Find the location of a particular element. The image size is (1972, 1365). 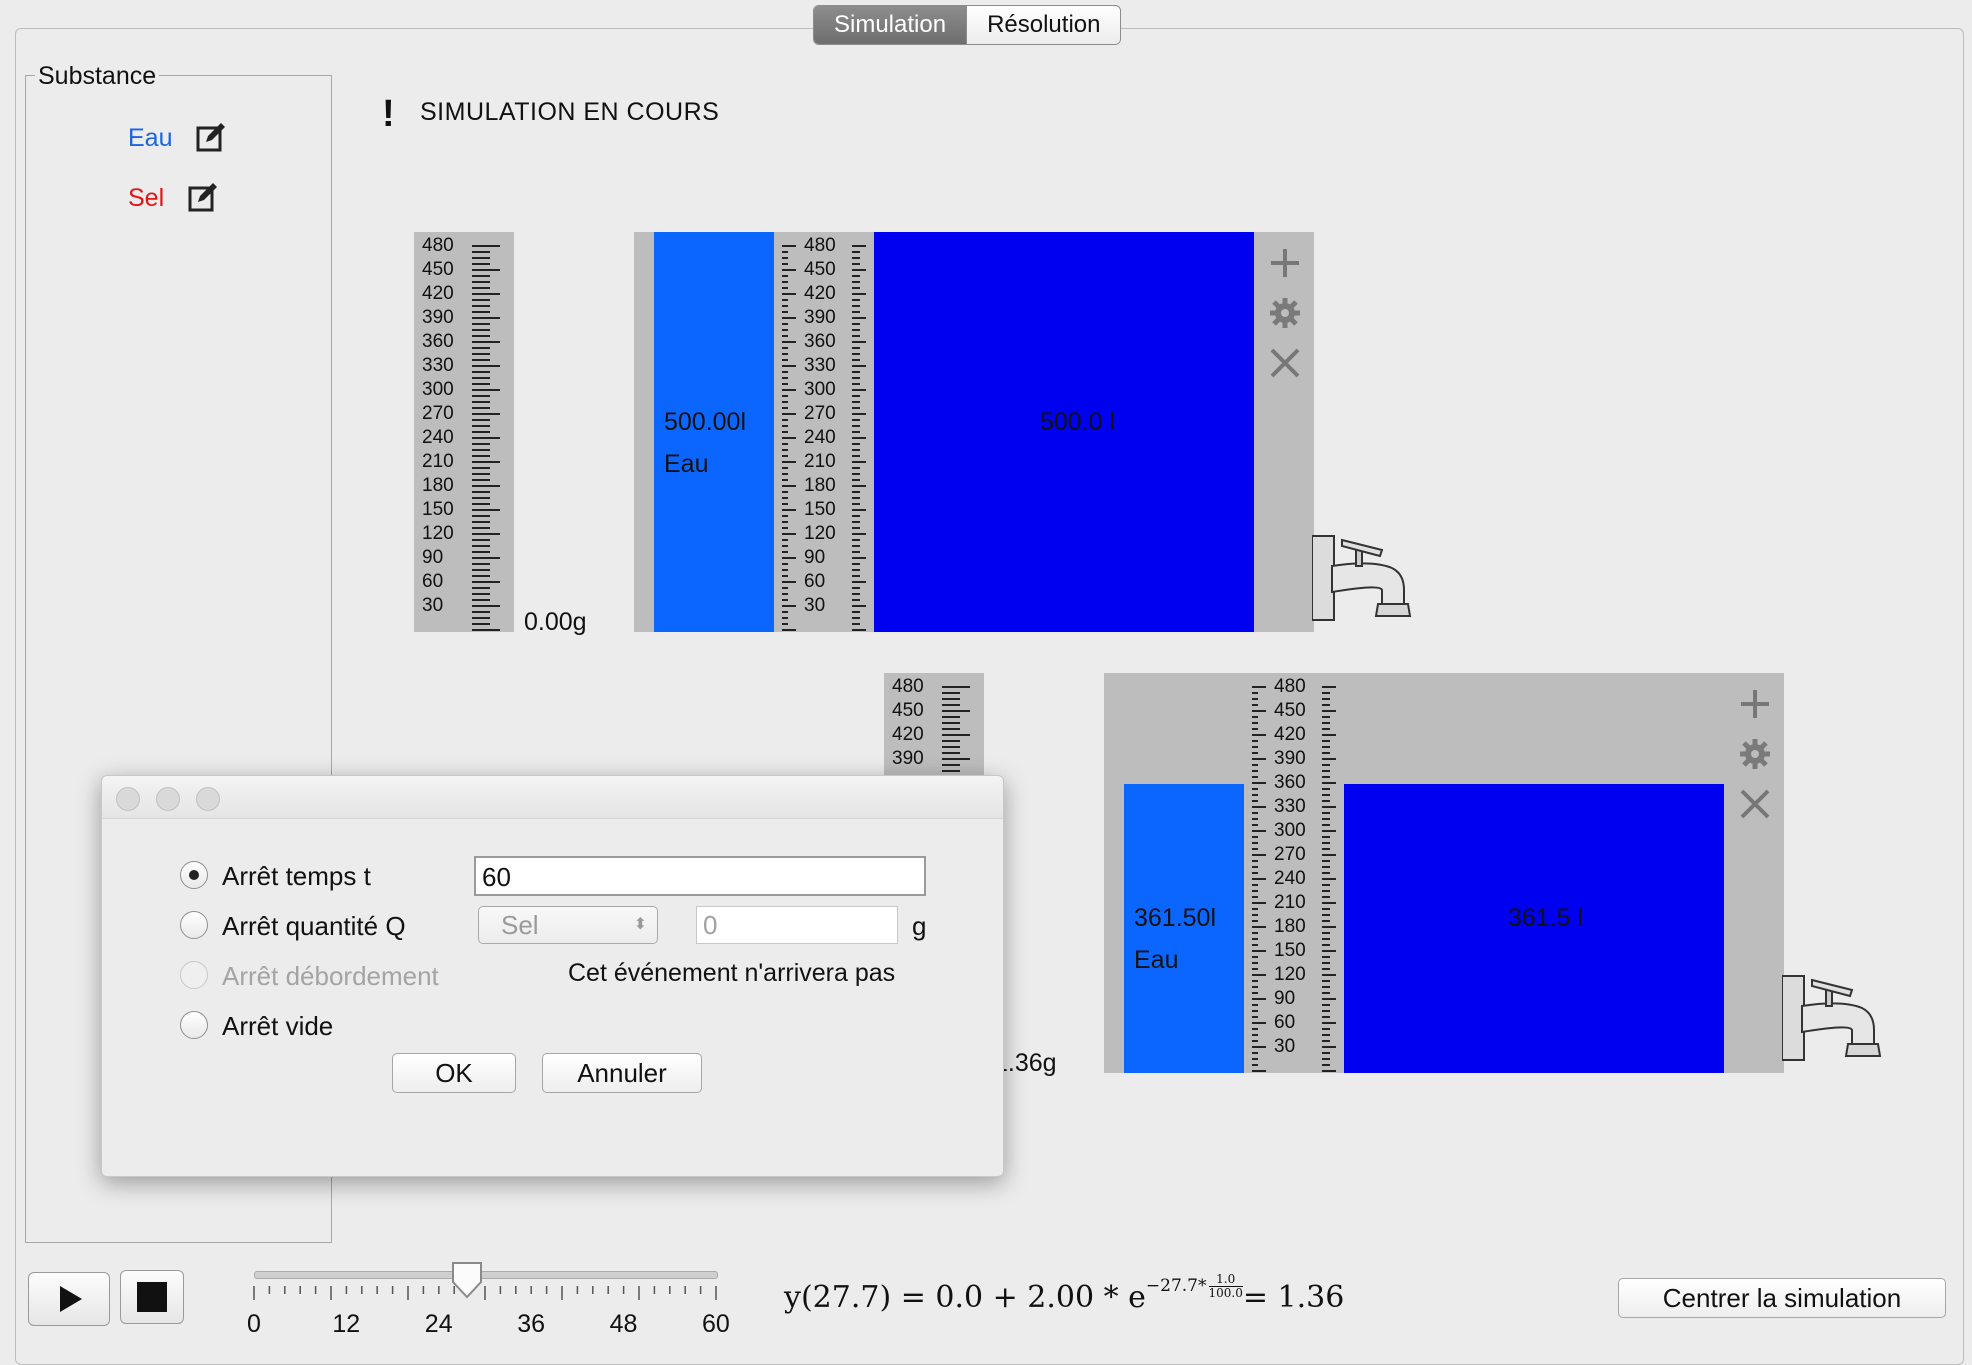

status-text: SIMULATION EN COURS is located at coordinates (570, 112).